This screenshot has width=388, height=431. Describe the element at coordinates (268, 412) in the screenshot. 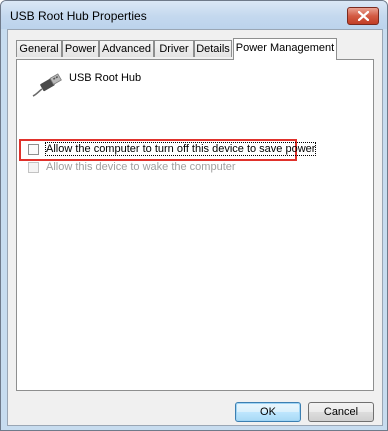

I see `ok-button: OK` at that location.